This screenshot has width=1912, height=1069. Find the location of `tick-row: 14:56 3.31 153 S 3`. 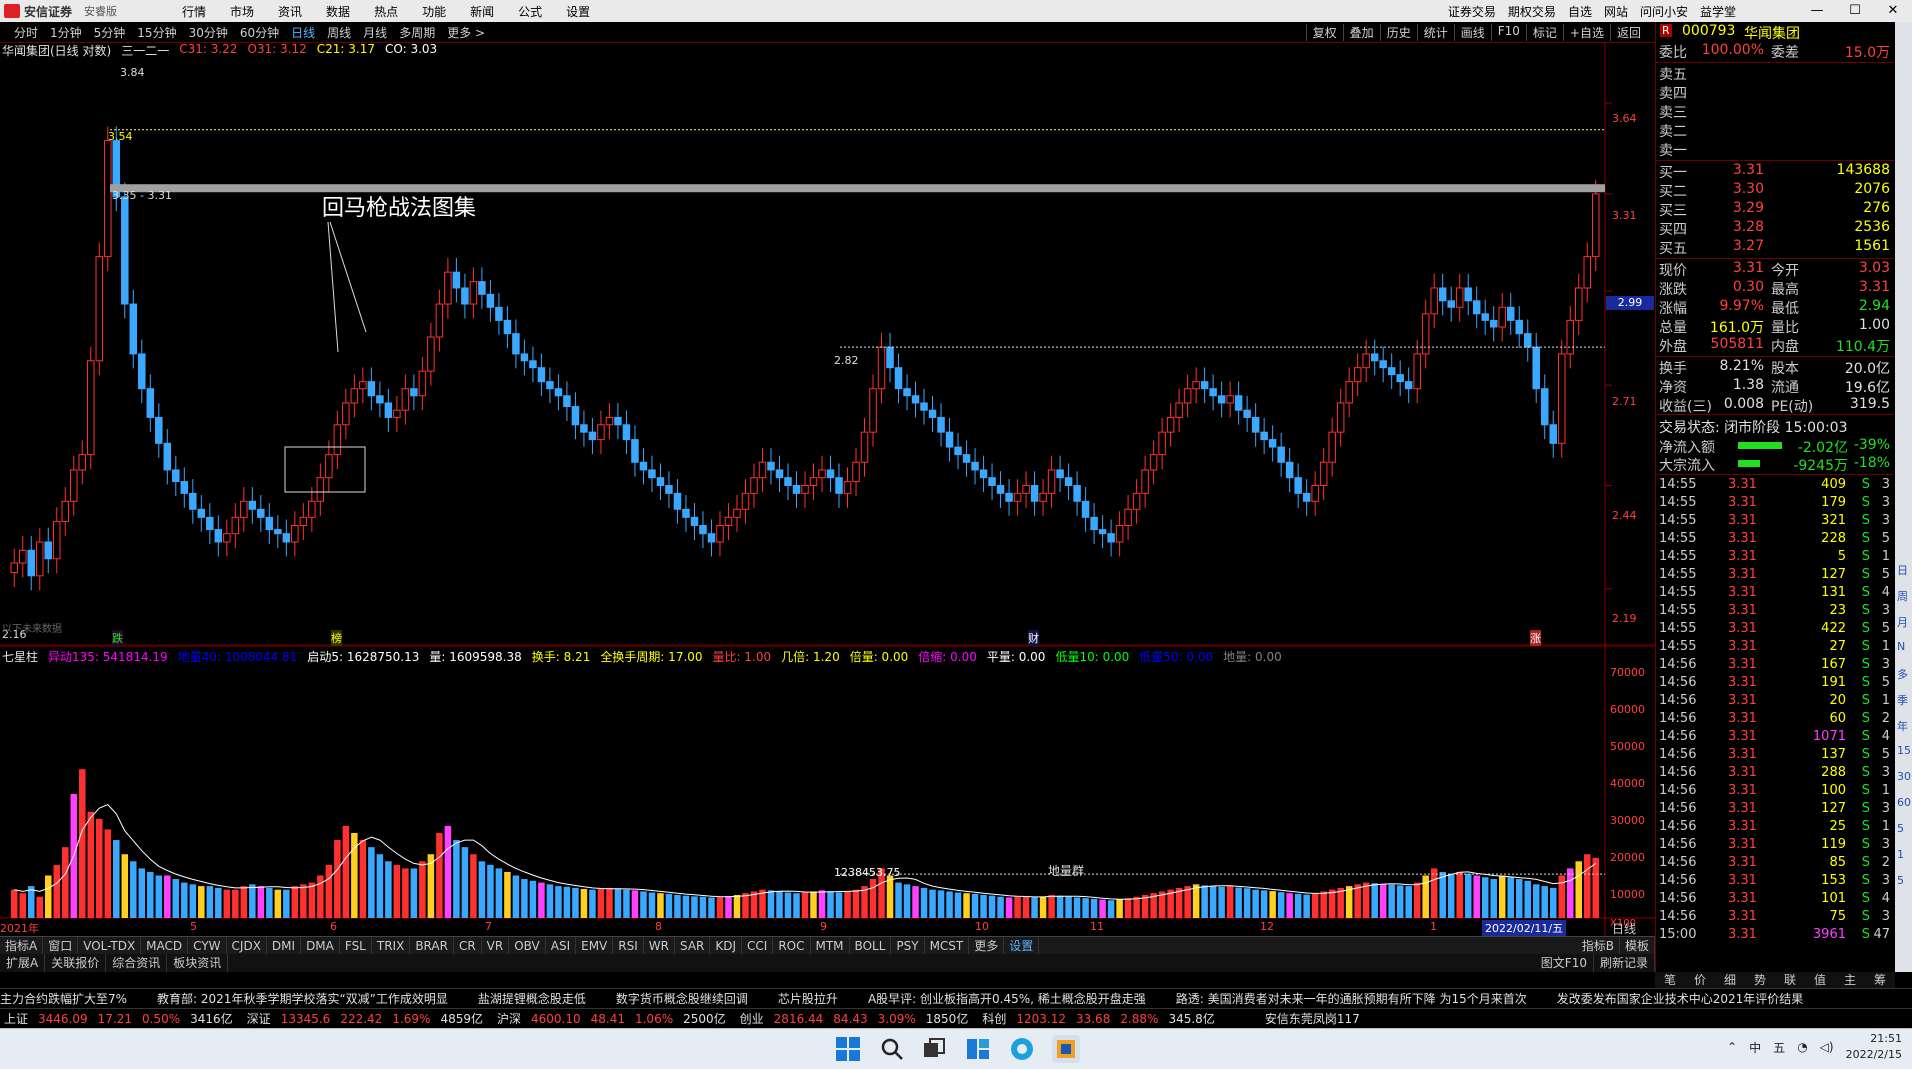

tick-row: 14:56 3.31 153 S 3 is located at coordinates (1775, 882).